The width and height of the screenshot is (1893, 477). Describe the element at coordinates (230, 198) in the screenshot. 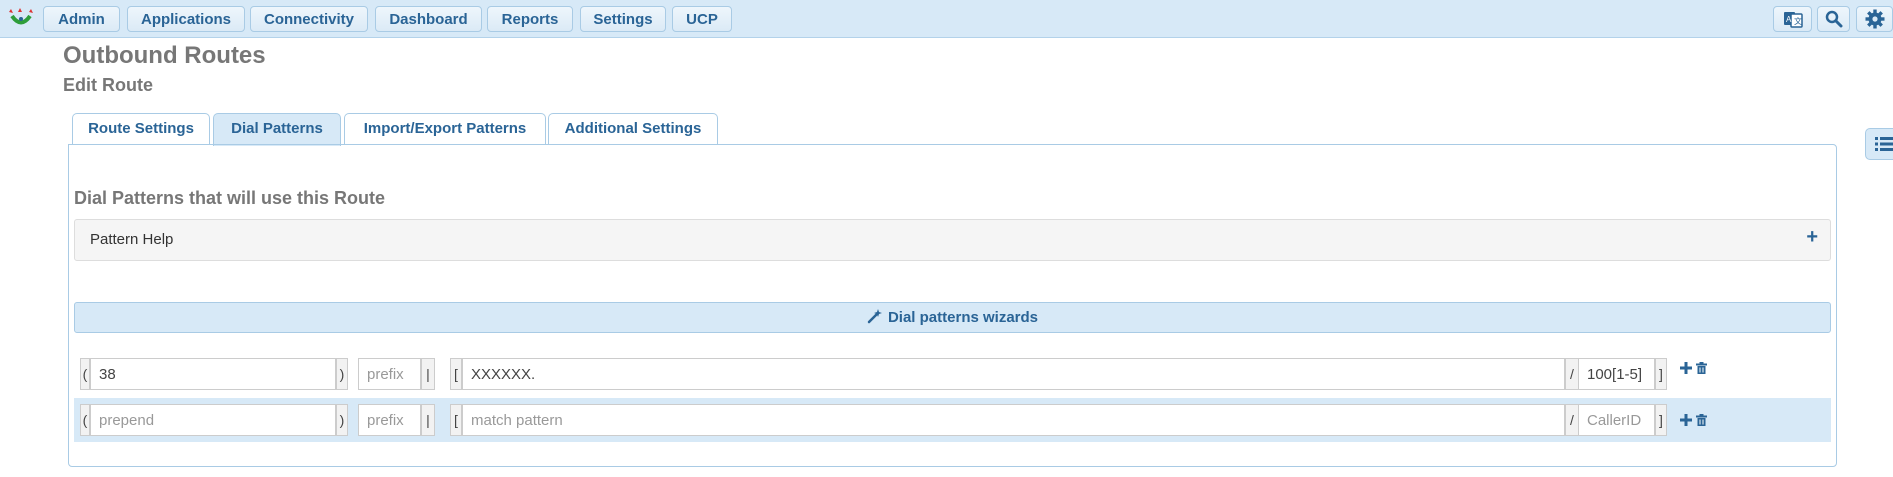

I see `section-heading: Dial Patterns that will use this Route` at that location.